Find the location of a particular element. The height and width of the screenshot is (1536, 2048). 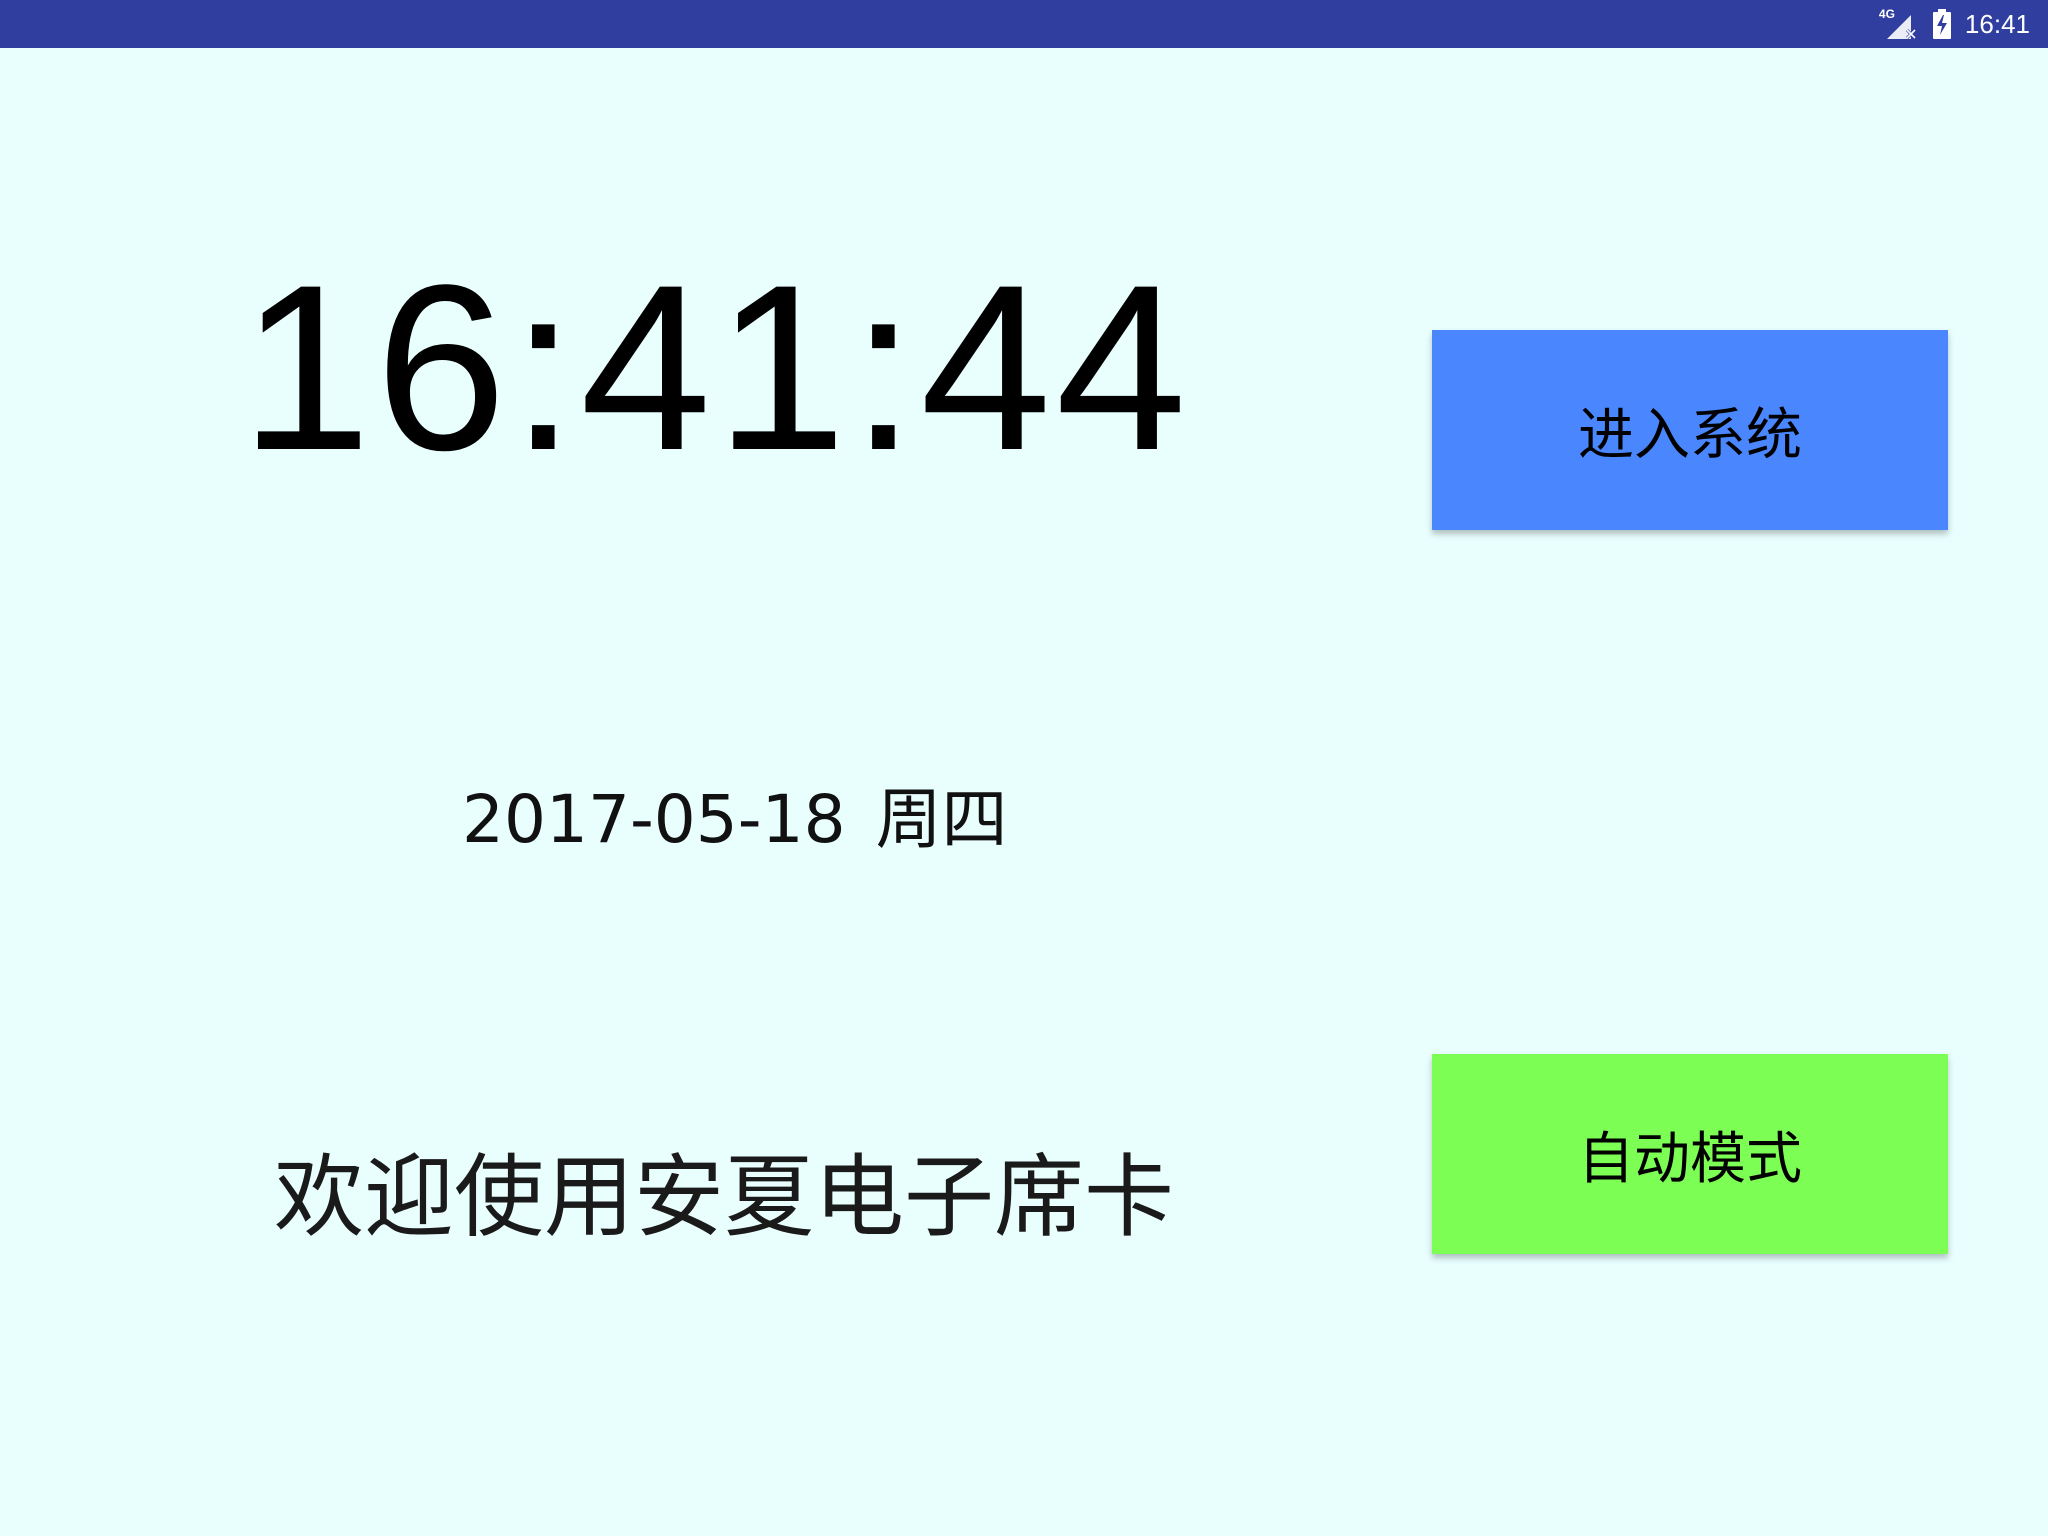

weekday-text: 周四 is located at coordinates (941, 819).